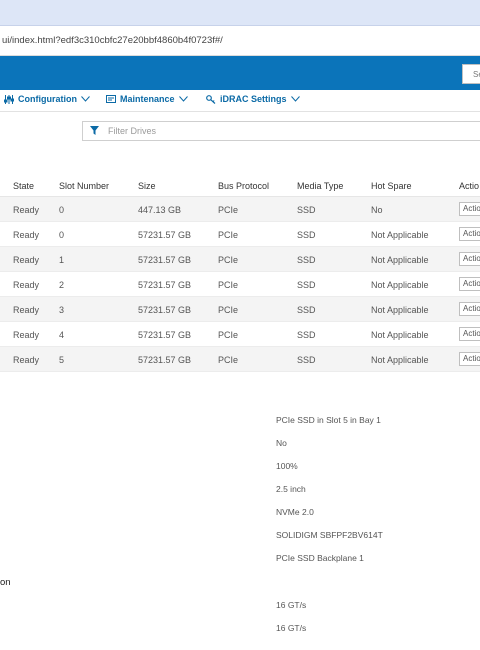 Image resolution: width=480 pixels, height=650 pixels. Describe the element at coordinates (62, 335) in the screenshot. I see `cell-slot: 4` at that location.